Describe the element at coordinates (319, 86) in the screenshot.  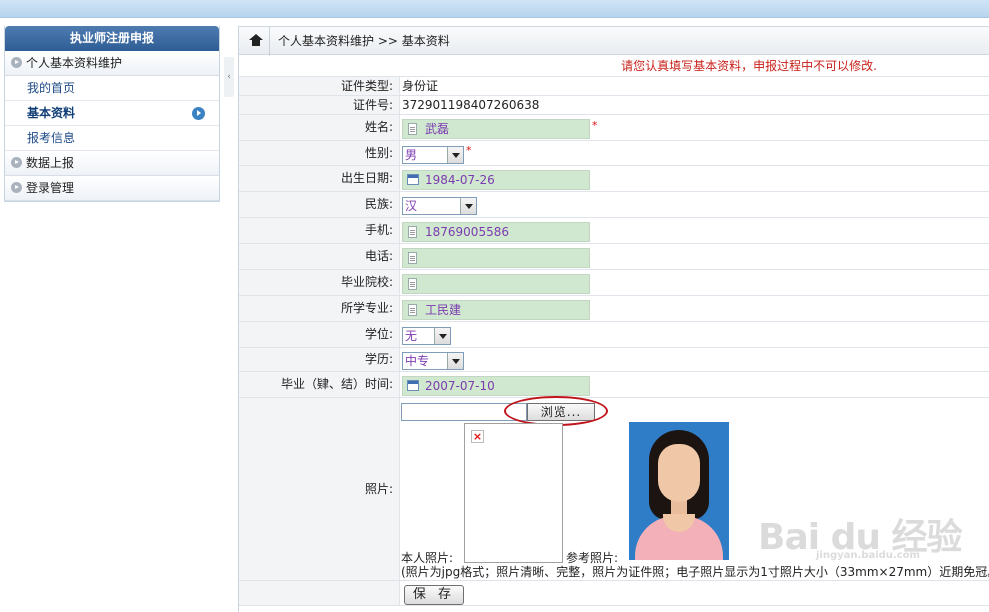
I see `field-label: 证件类型:` at that location.